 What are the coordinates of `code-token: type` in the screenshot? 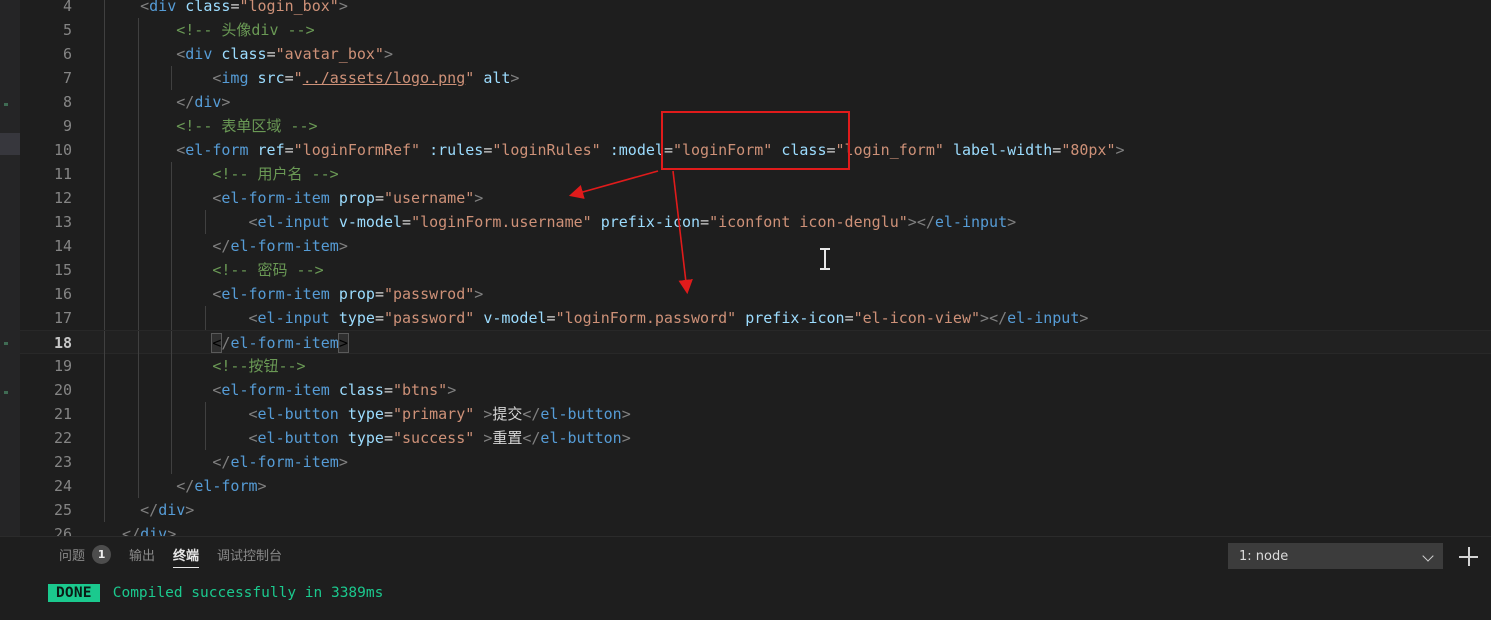 It's located at (365, 414).